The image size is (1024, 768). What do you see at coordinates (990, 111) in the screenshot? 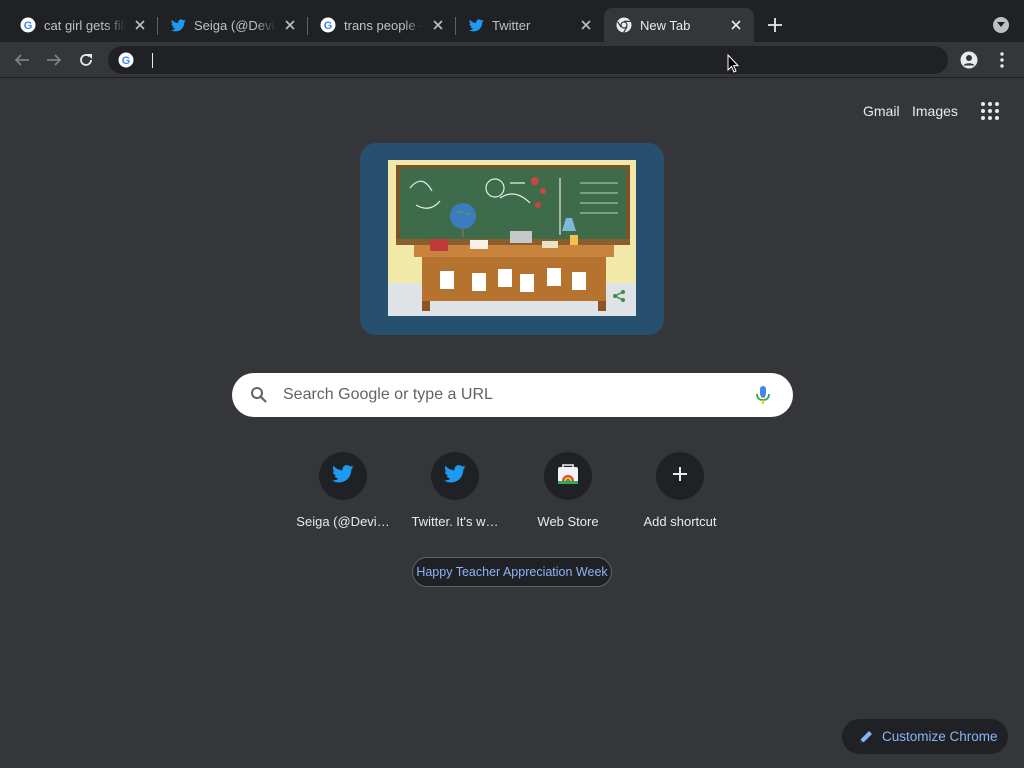
I see `apps-grid-icon` at bounding box center [990, 111].